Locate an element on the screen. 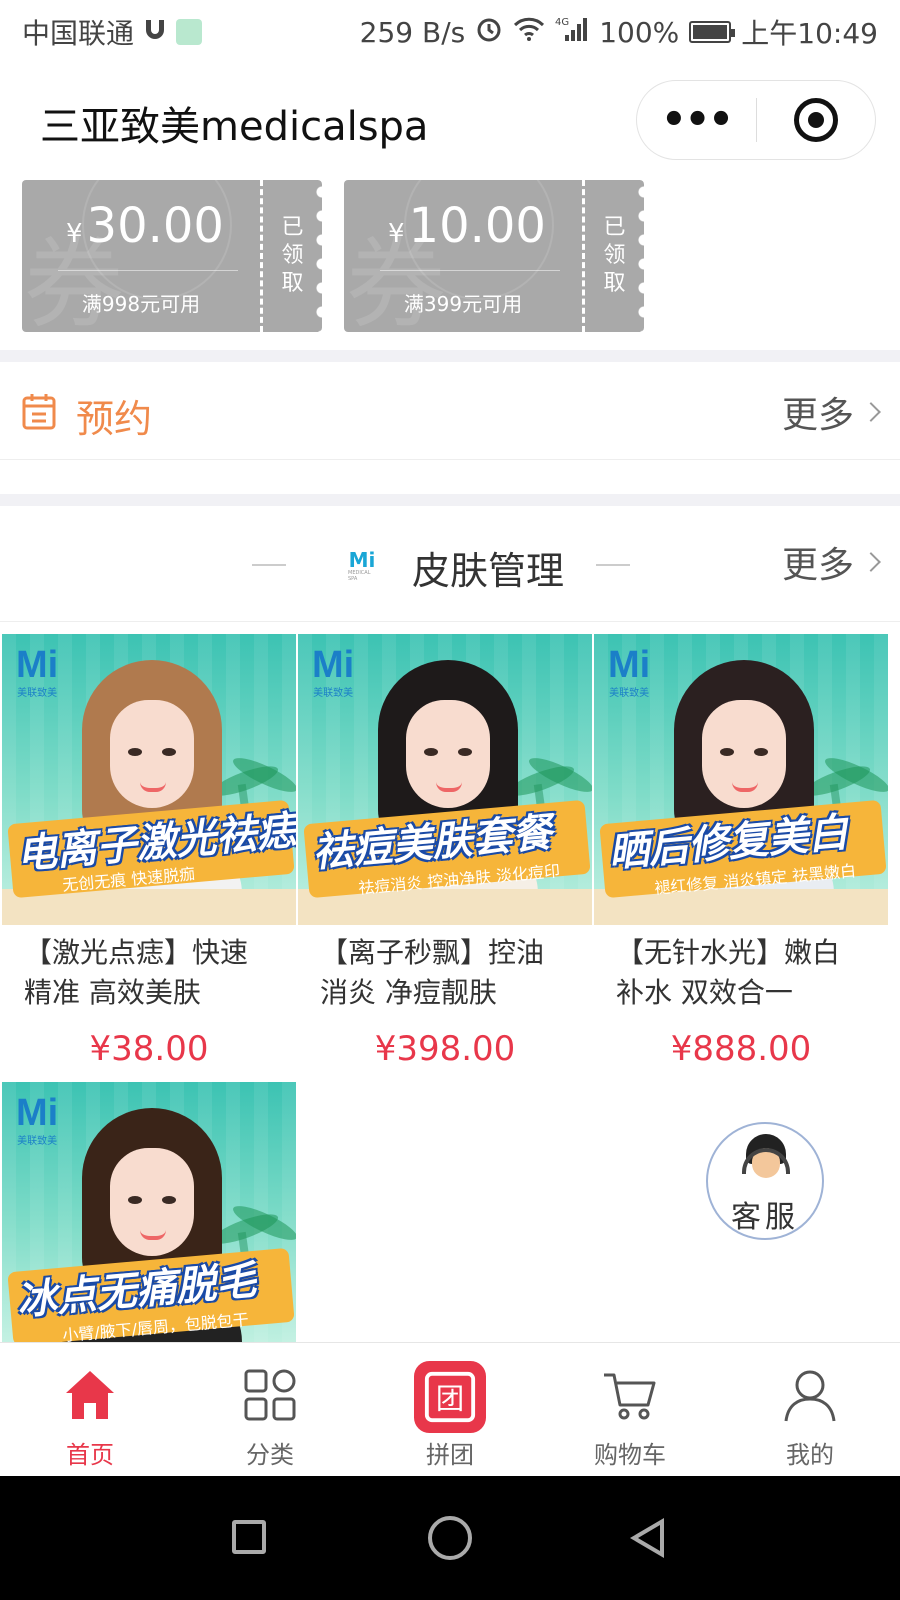 The image size is (900, 1600). logo-sub: MEDICAL SPA is located at coordinates (359, 576).